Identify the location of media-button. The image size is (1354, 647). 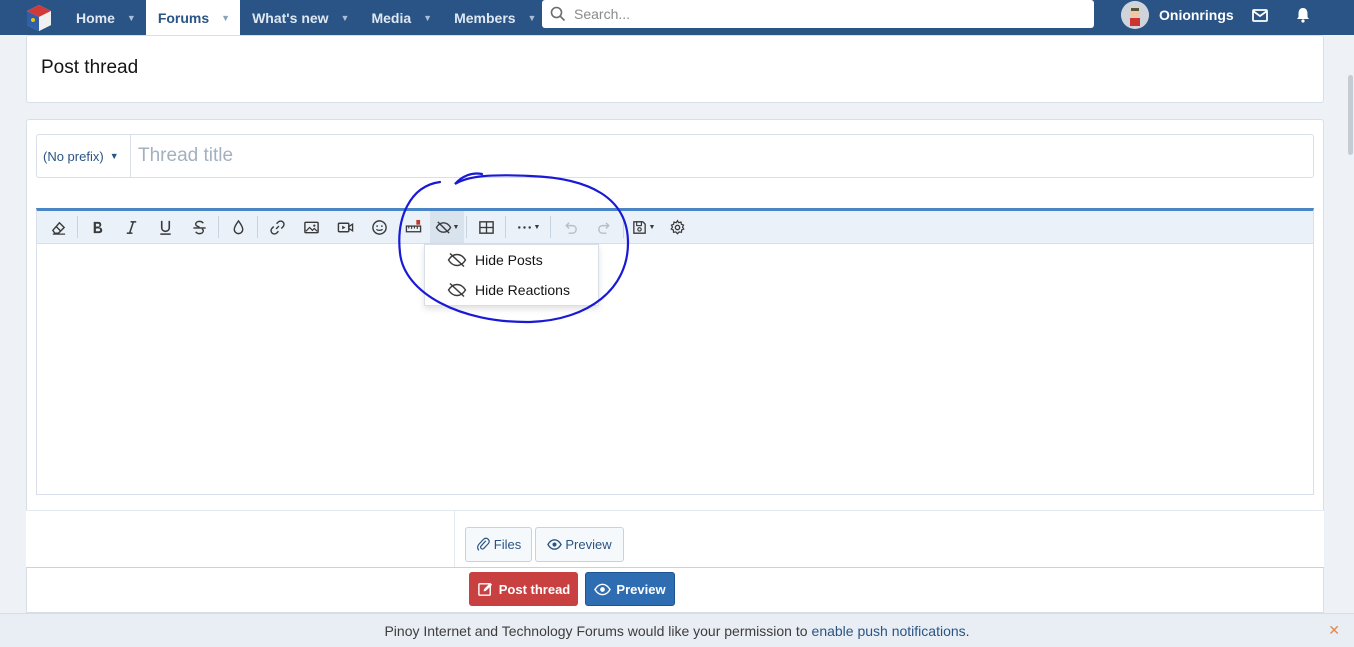
(345, 227).